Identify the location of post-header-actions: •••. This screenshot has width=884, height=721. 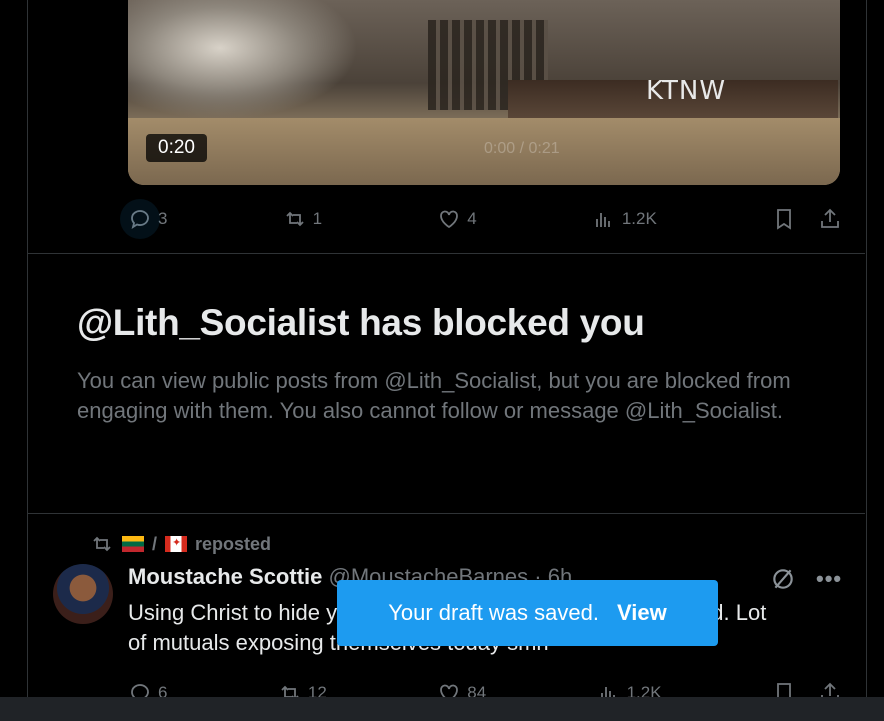
(806, 579).